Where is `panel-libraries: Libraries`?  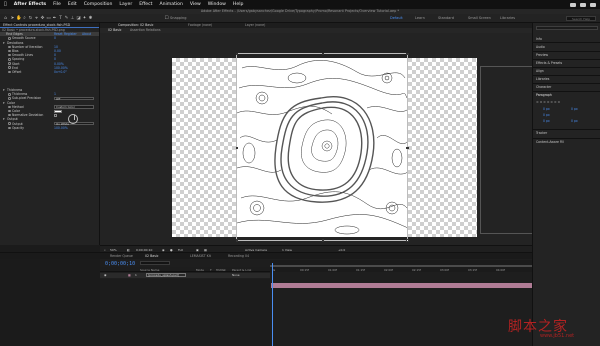 panel-libraries: Libraries is located at coordinates (542, 79).